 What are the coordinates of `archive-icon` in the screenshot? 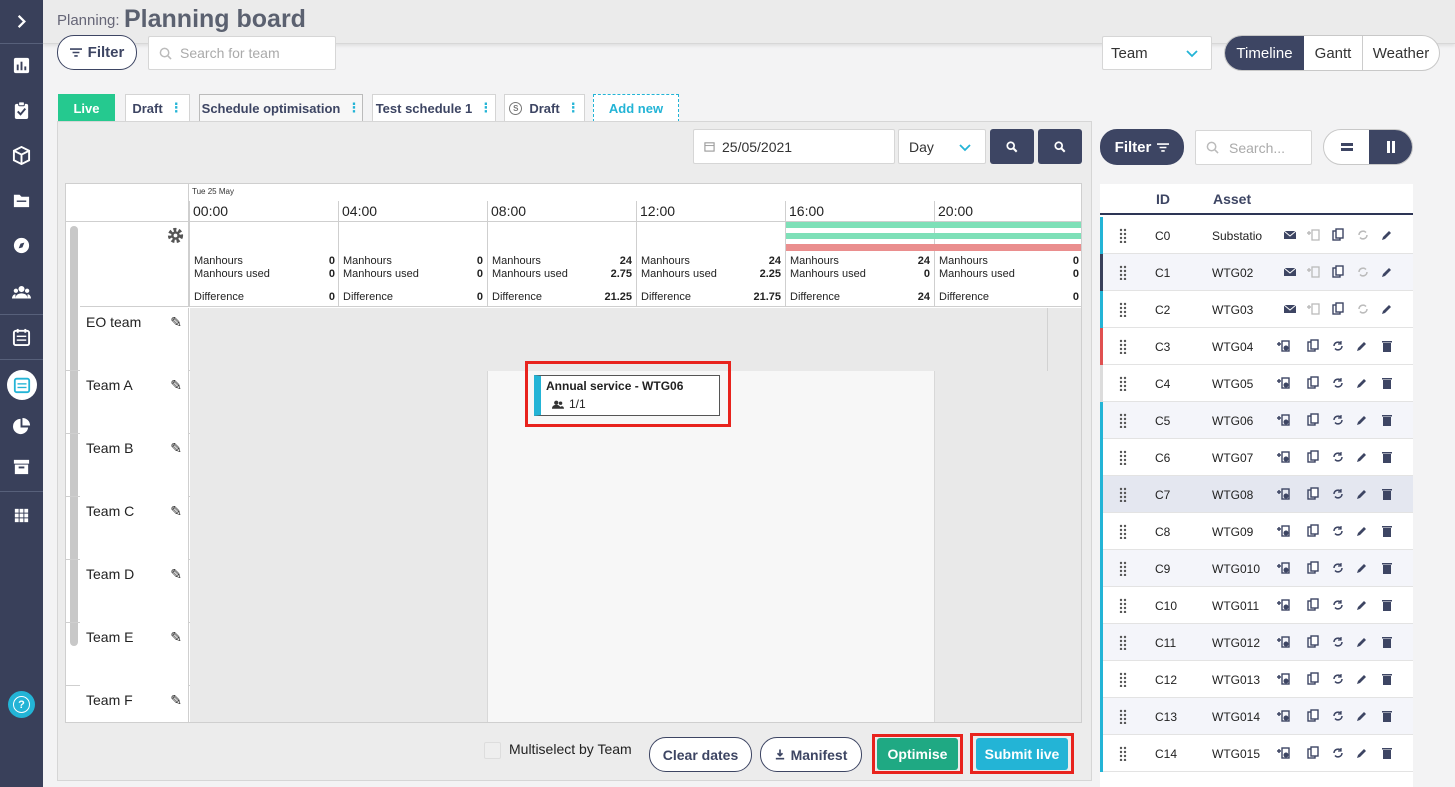 It's located at (21, 466).